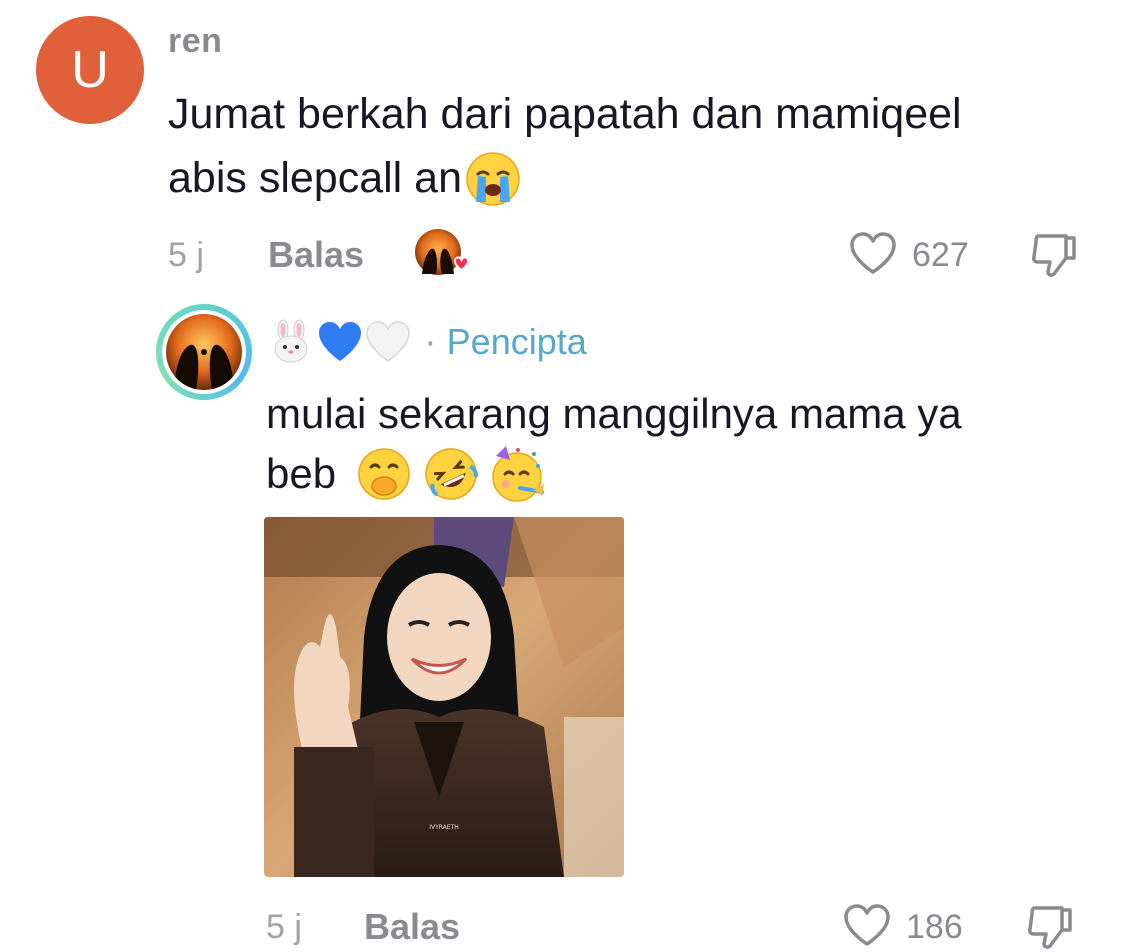 This screenshot has width=1125, height=952. Describe the element at coordinates (614, 413) in the screenshot. I see `reply-text-line1: mulai sekarang manggilnya mama ya` at that location.